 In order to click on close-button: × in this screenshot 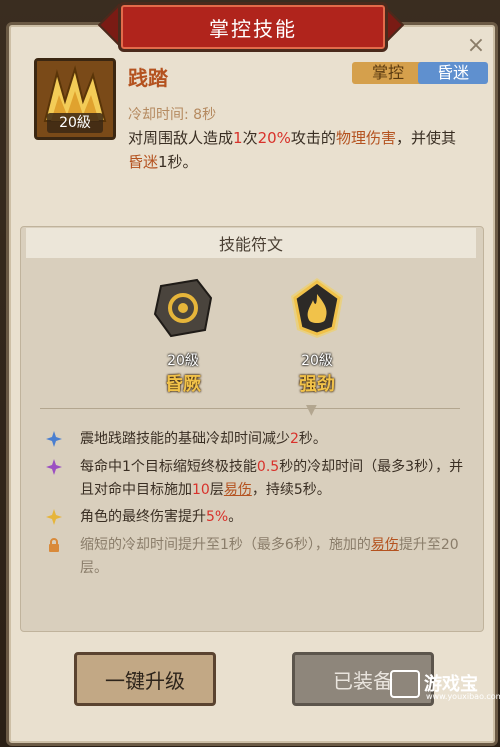, I will do `click(476, 46)`.